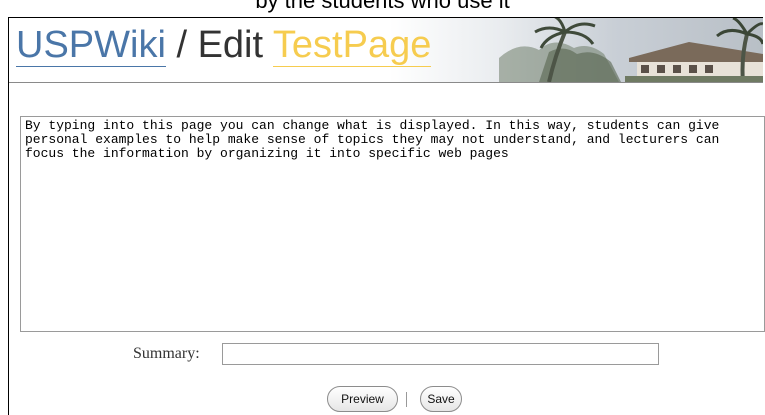 This screenshot has height=415, width=765. What do you see at coordinates (440, 354) in the screenshot?
I see `summary-input` at bounding box center [440, 354].